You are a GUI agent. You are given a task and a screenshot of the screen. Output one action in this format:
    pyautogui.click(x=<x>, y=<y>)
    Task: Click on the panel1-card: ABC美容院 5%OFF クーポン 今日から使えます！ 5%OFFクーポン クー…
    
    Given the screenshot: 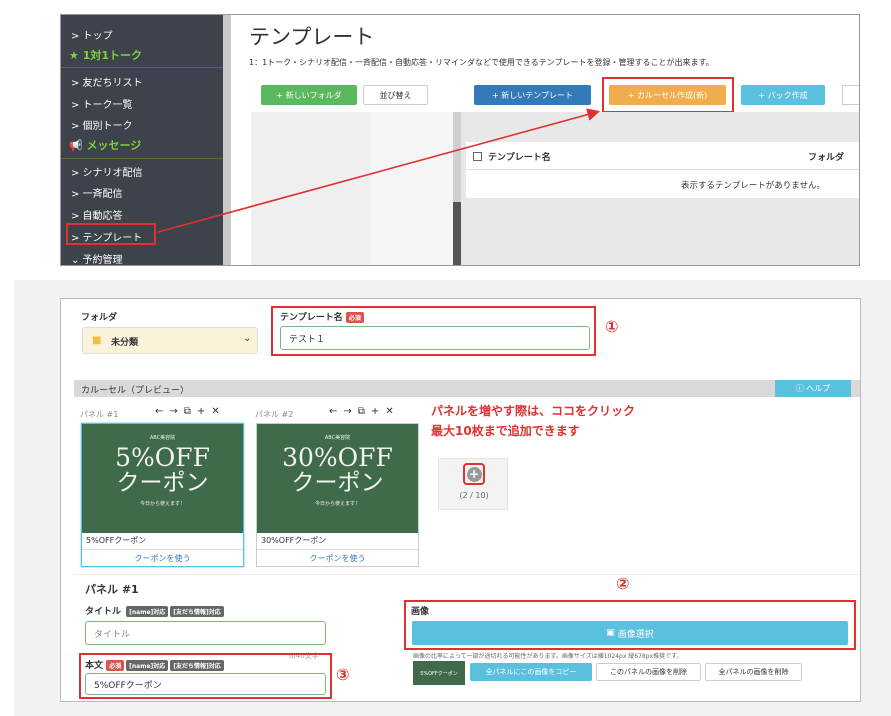 What is the action you would take?
    pyautogui.click(x=162, y=495)
    